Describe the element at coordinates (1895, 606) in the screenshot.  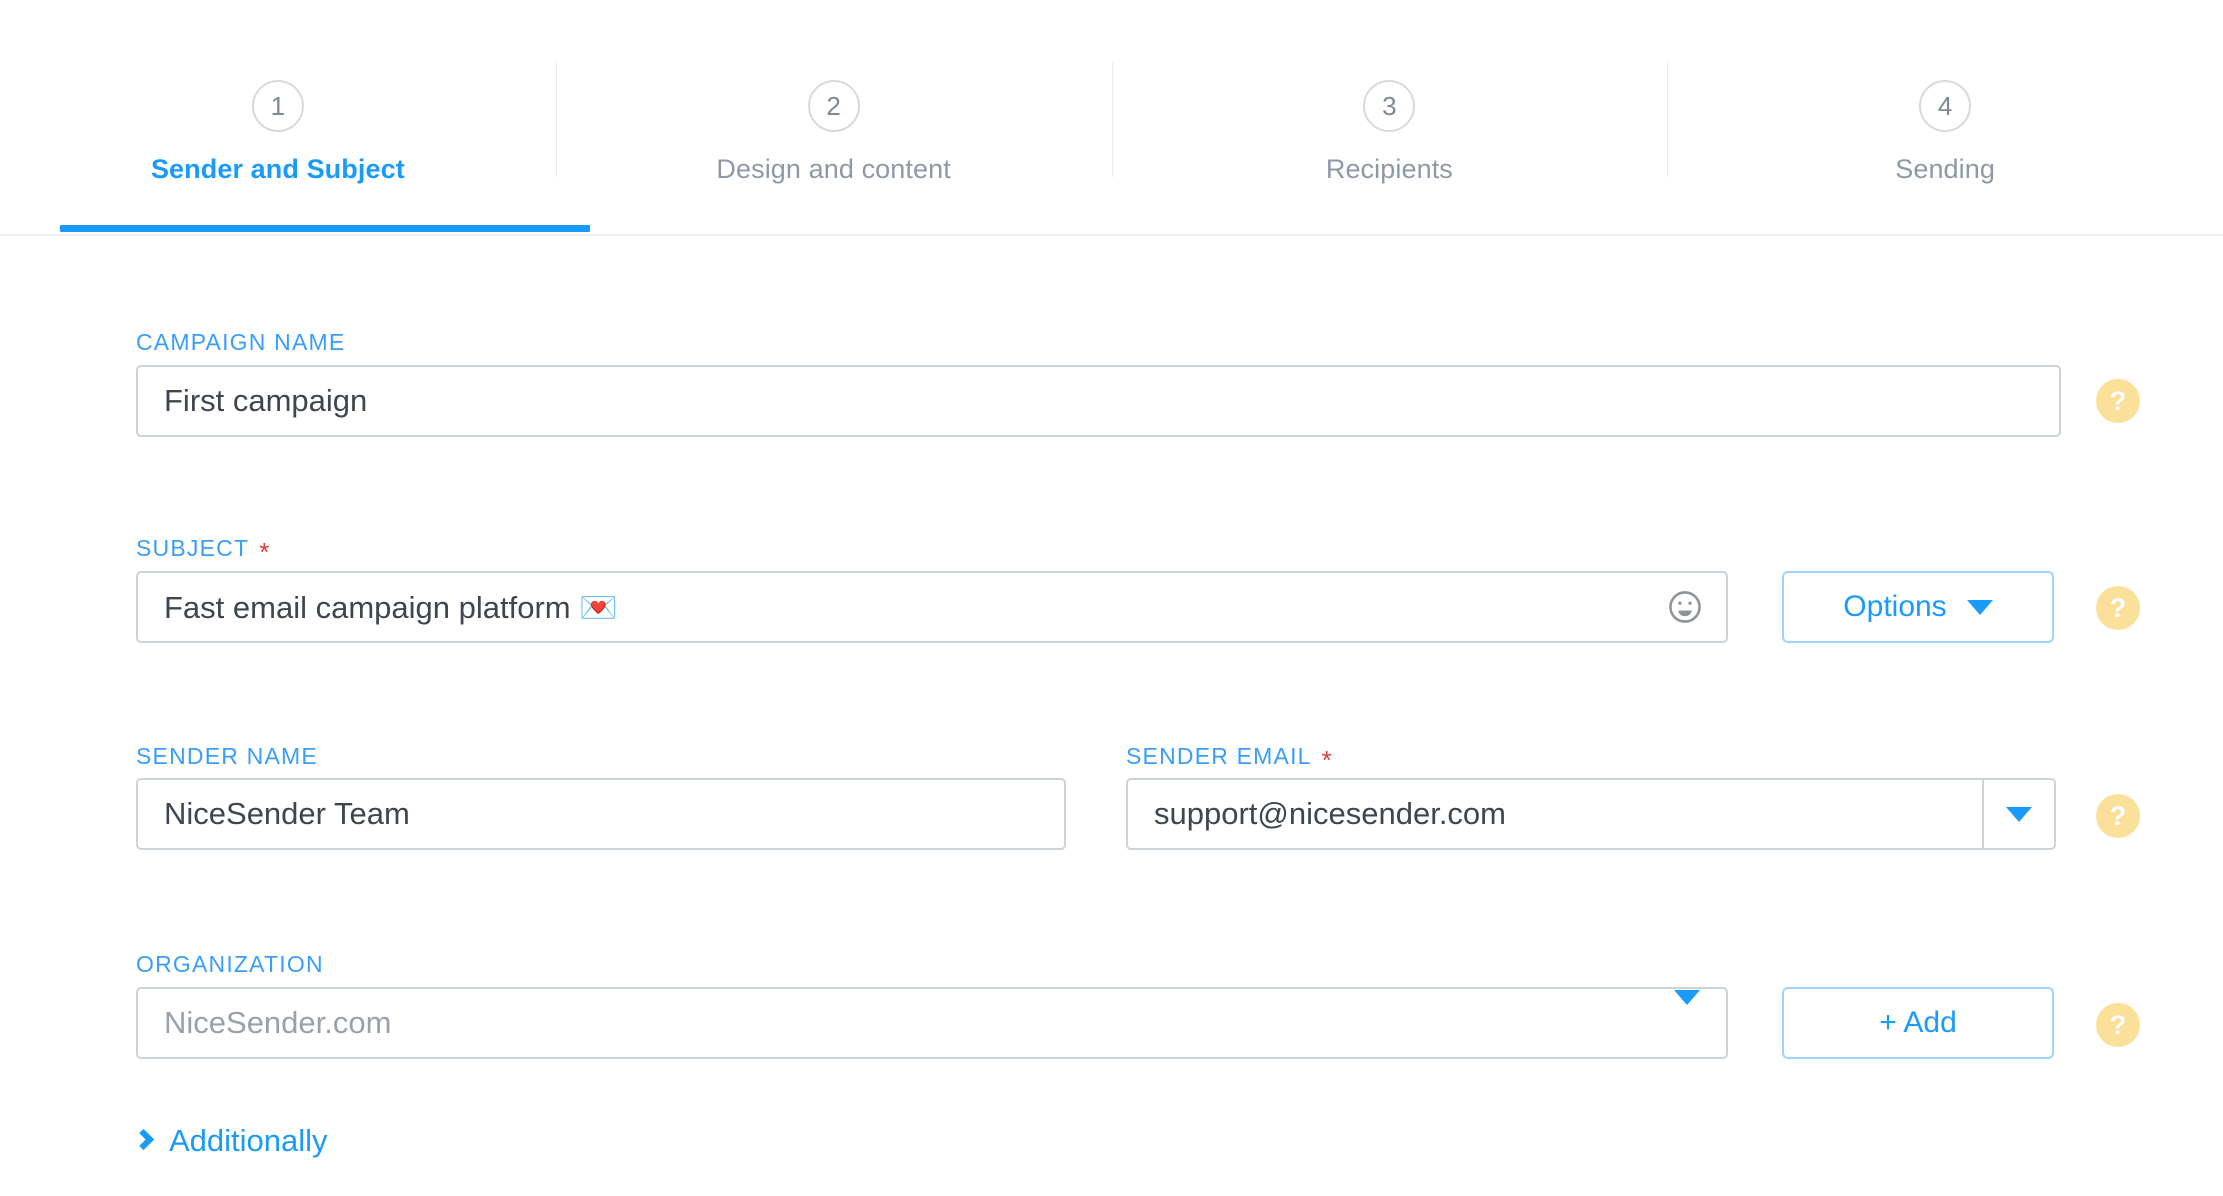
I see `subject-options-label: Options` at that location.